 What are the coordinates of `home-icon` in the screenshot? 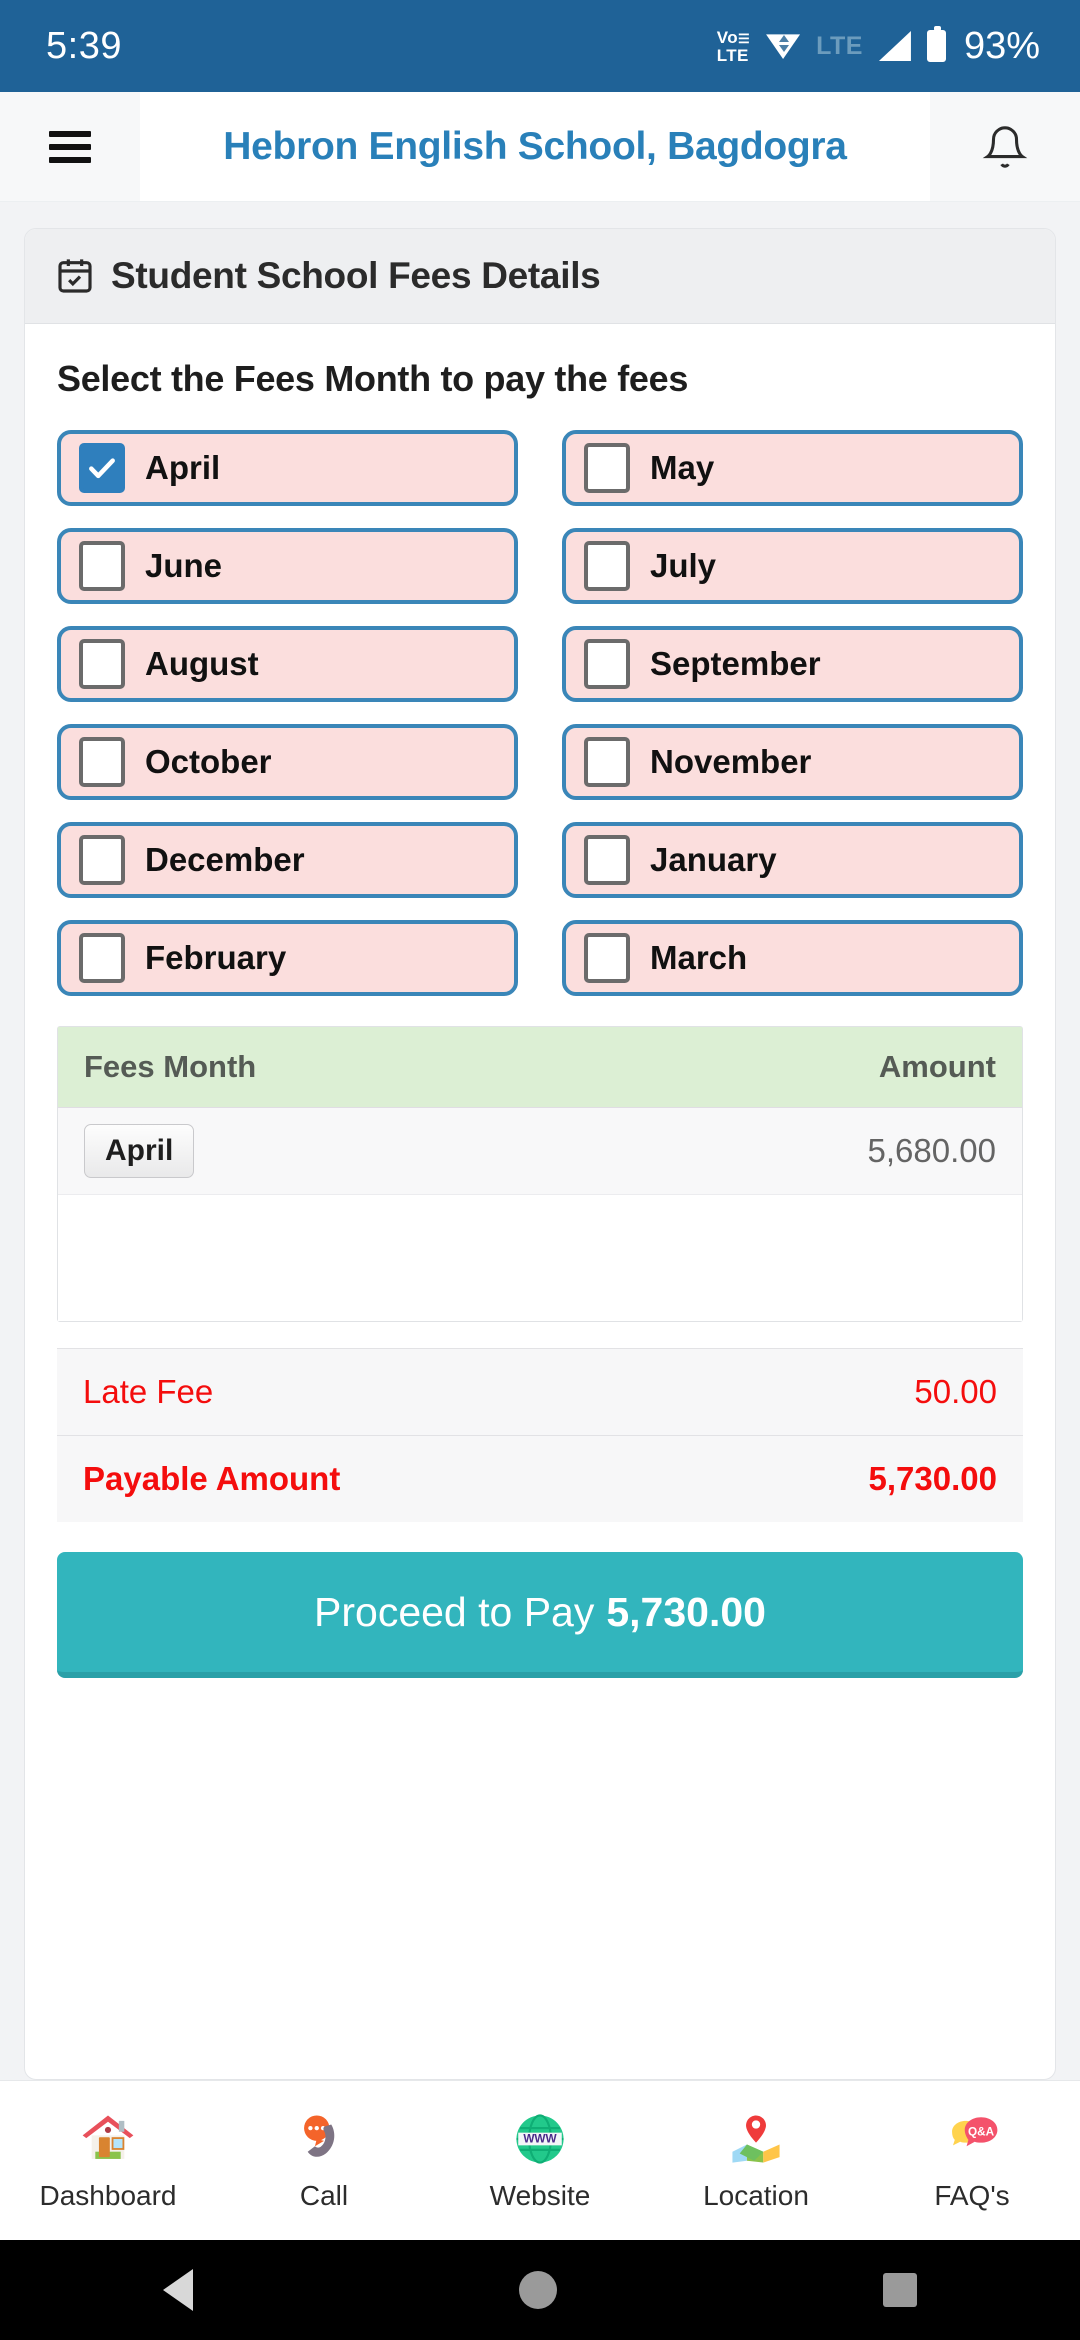 It's located at (108, 2139).